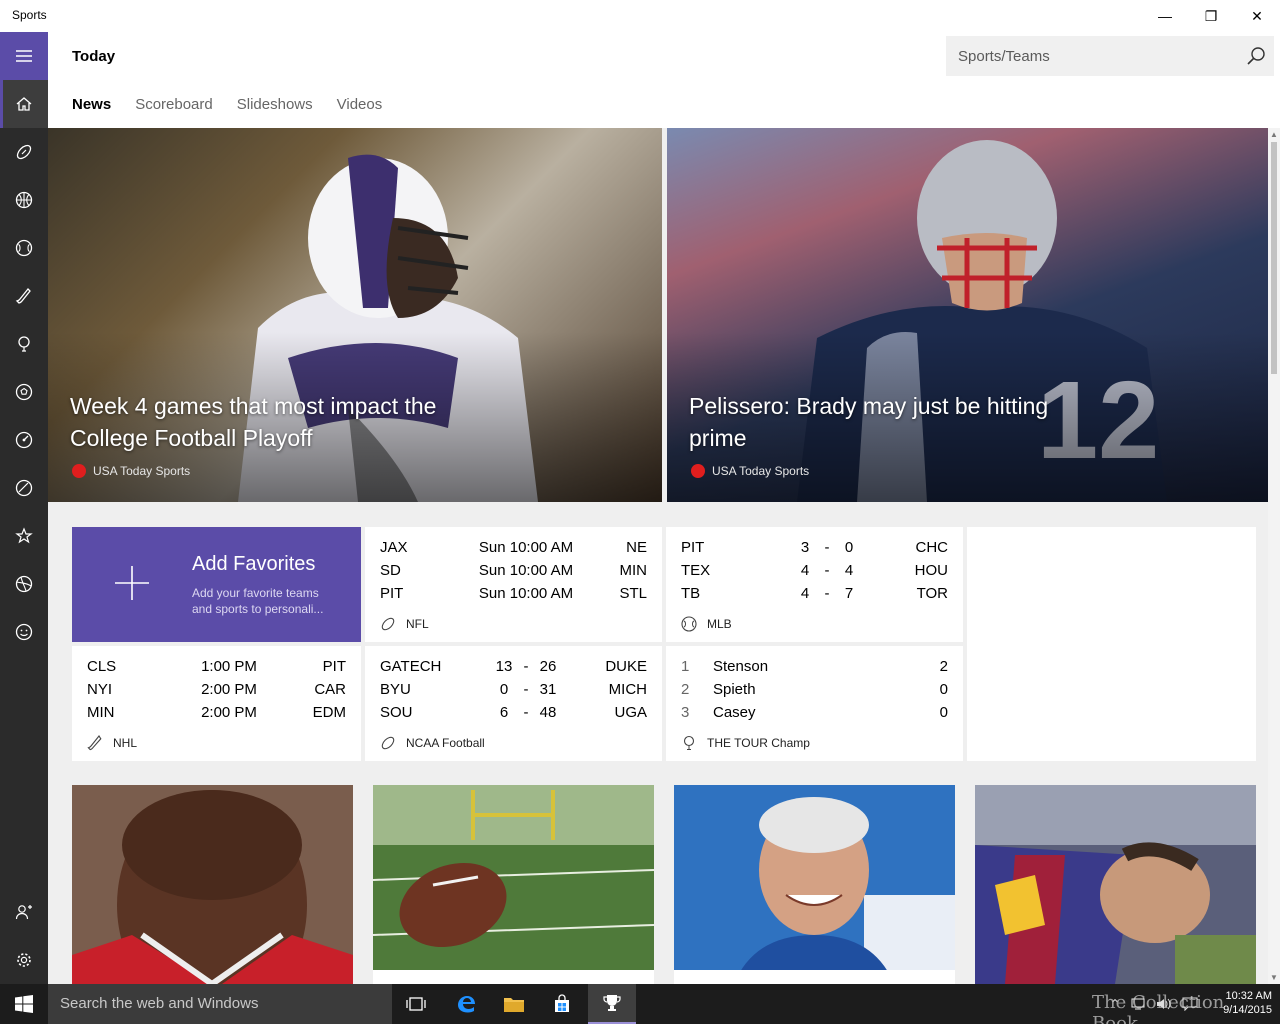 Image resolution: width=1280 pixels, height=1024 pixels. What do you see at coordinates (360, 104) in the screenshot?
I see `tab-videos: Videos` at bounding box center [360, 104].